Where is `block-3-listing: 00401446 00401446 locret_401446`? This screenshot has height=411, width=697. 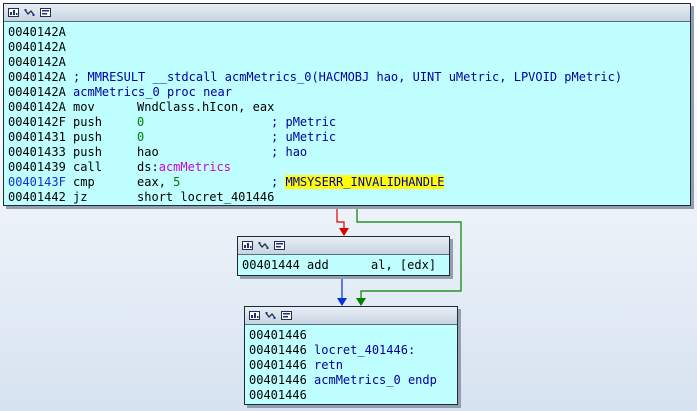
block-3-listing: 00401446 00401446 locret_401446 is located at coordinates (351, 364).